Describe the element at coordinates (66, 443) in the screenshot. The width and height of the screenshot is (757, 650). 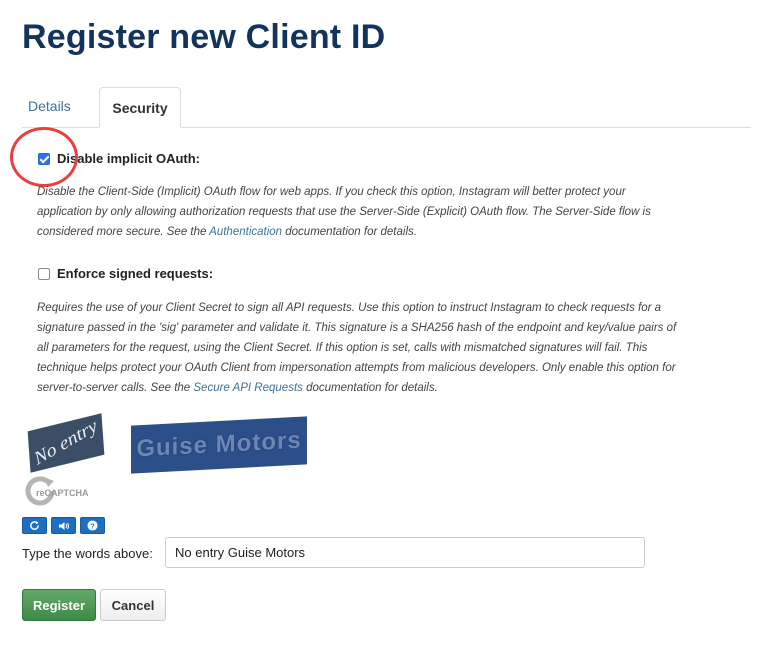
I see `captcha-image-word1: No entry` at that location.